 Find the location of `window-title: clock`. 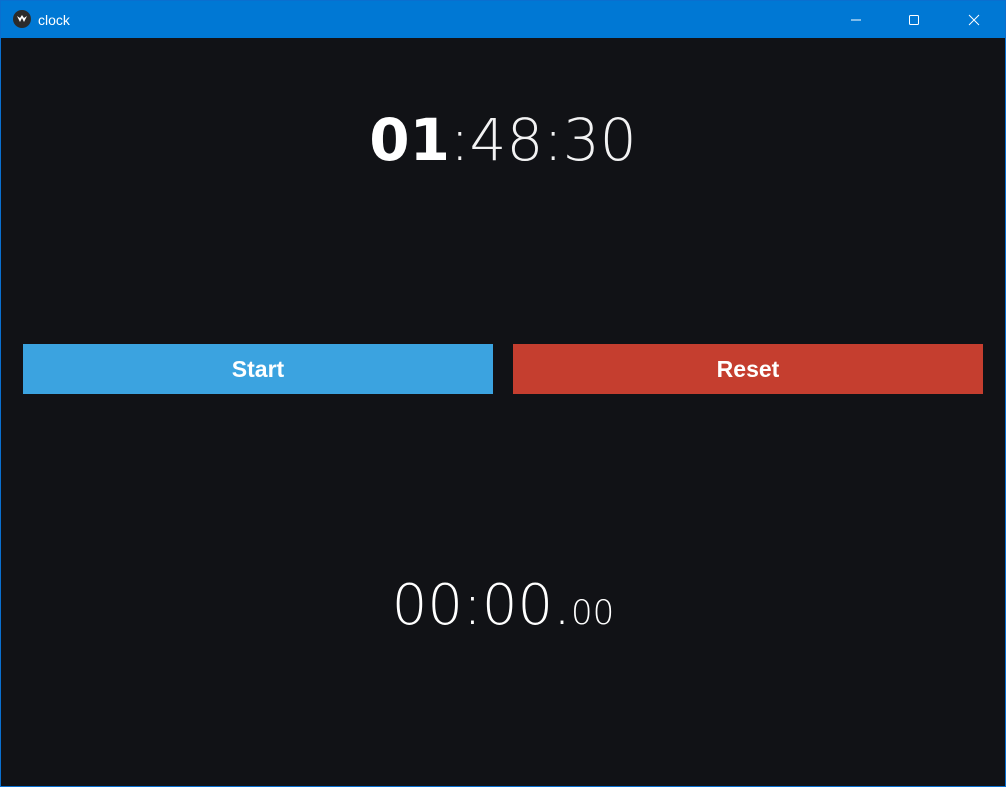

window-title: clock is located at coordinates (54, 20).